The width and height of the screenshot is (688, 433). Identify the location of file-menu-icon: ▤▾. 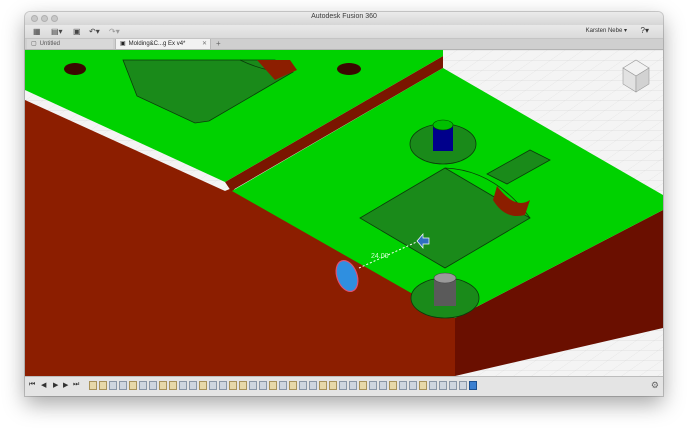
(57, 31).